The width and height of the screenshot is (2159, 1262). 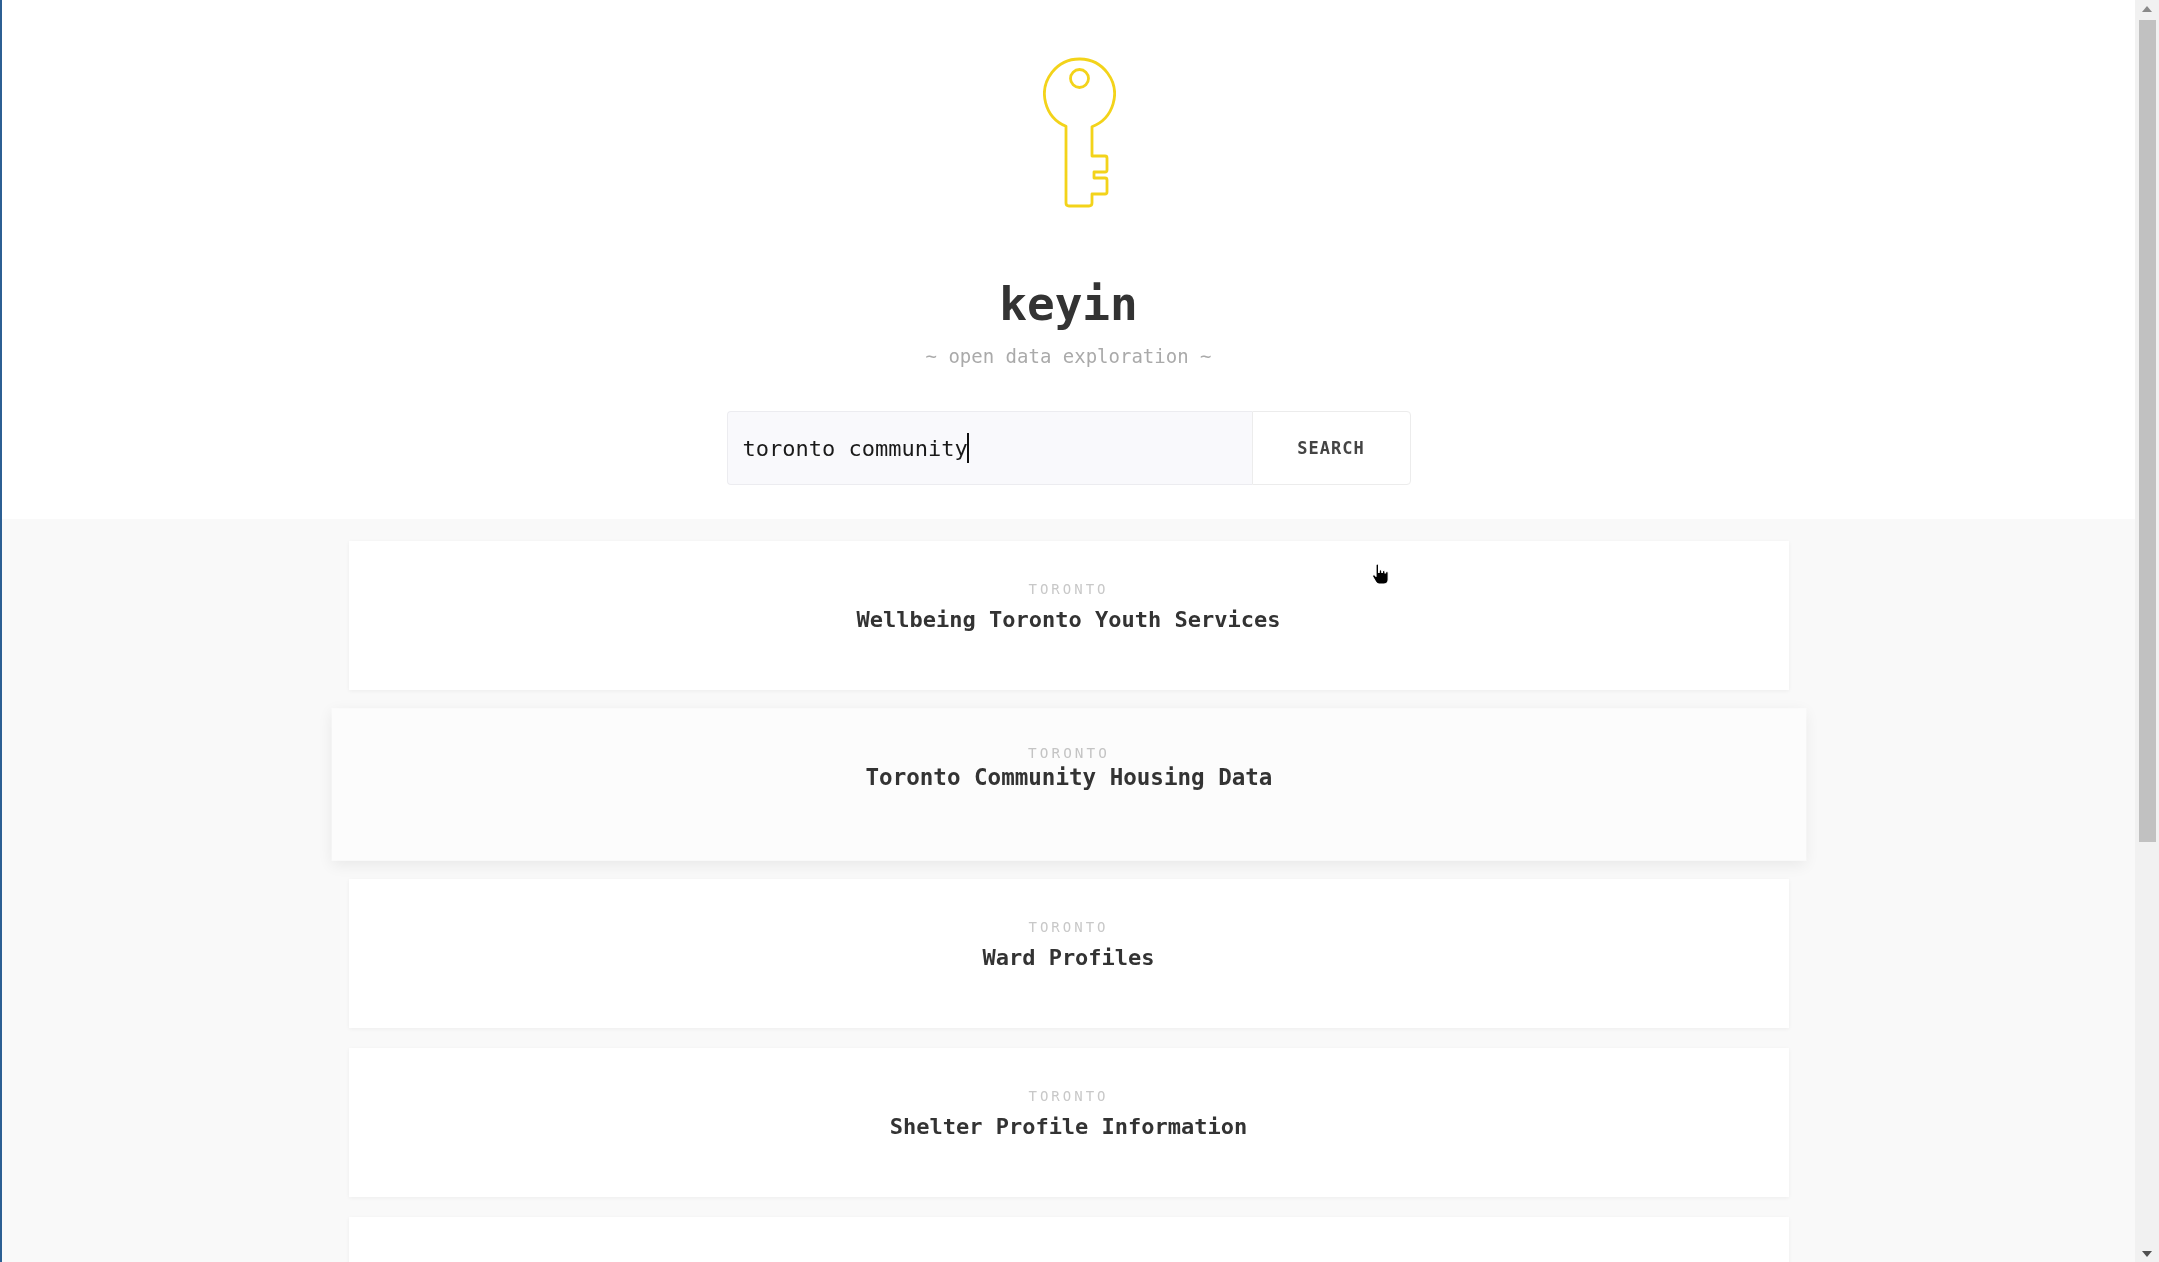 What do you see at coordinates (2147, 431) in the screenshot?
I see `scrollbar-thumb` at bounding box center [2147, 431].